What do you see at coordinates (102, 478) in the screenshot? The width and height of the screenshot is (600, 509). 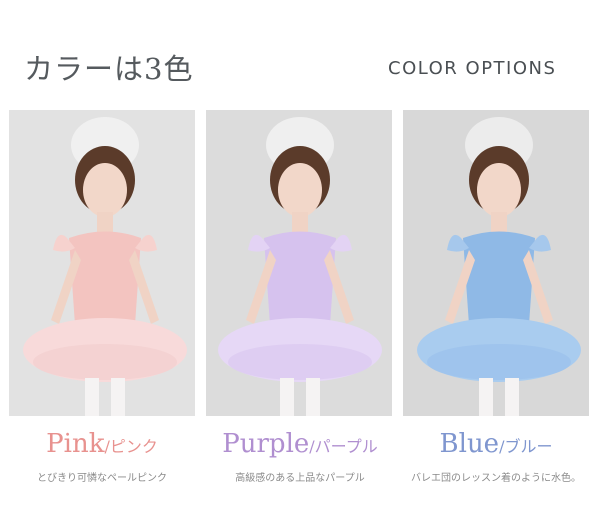 I see `color-description-pink: とびきり可憐なペールピンク` at bounding box center [102, 478].